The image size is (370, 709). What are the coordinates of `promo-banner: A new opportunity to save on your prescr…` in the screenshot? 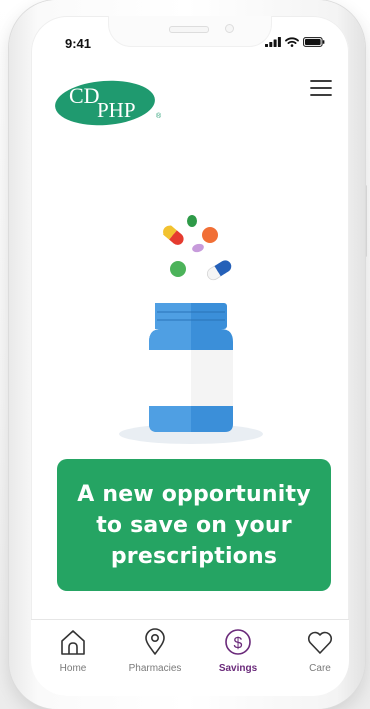 It's located at (194, 525).